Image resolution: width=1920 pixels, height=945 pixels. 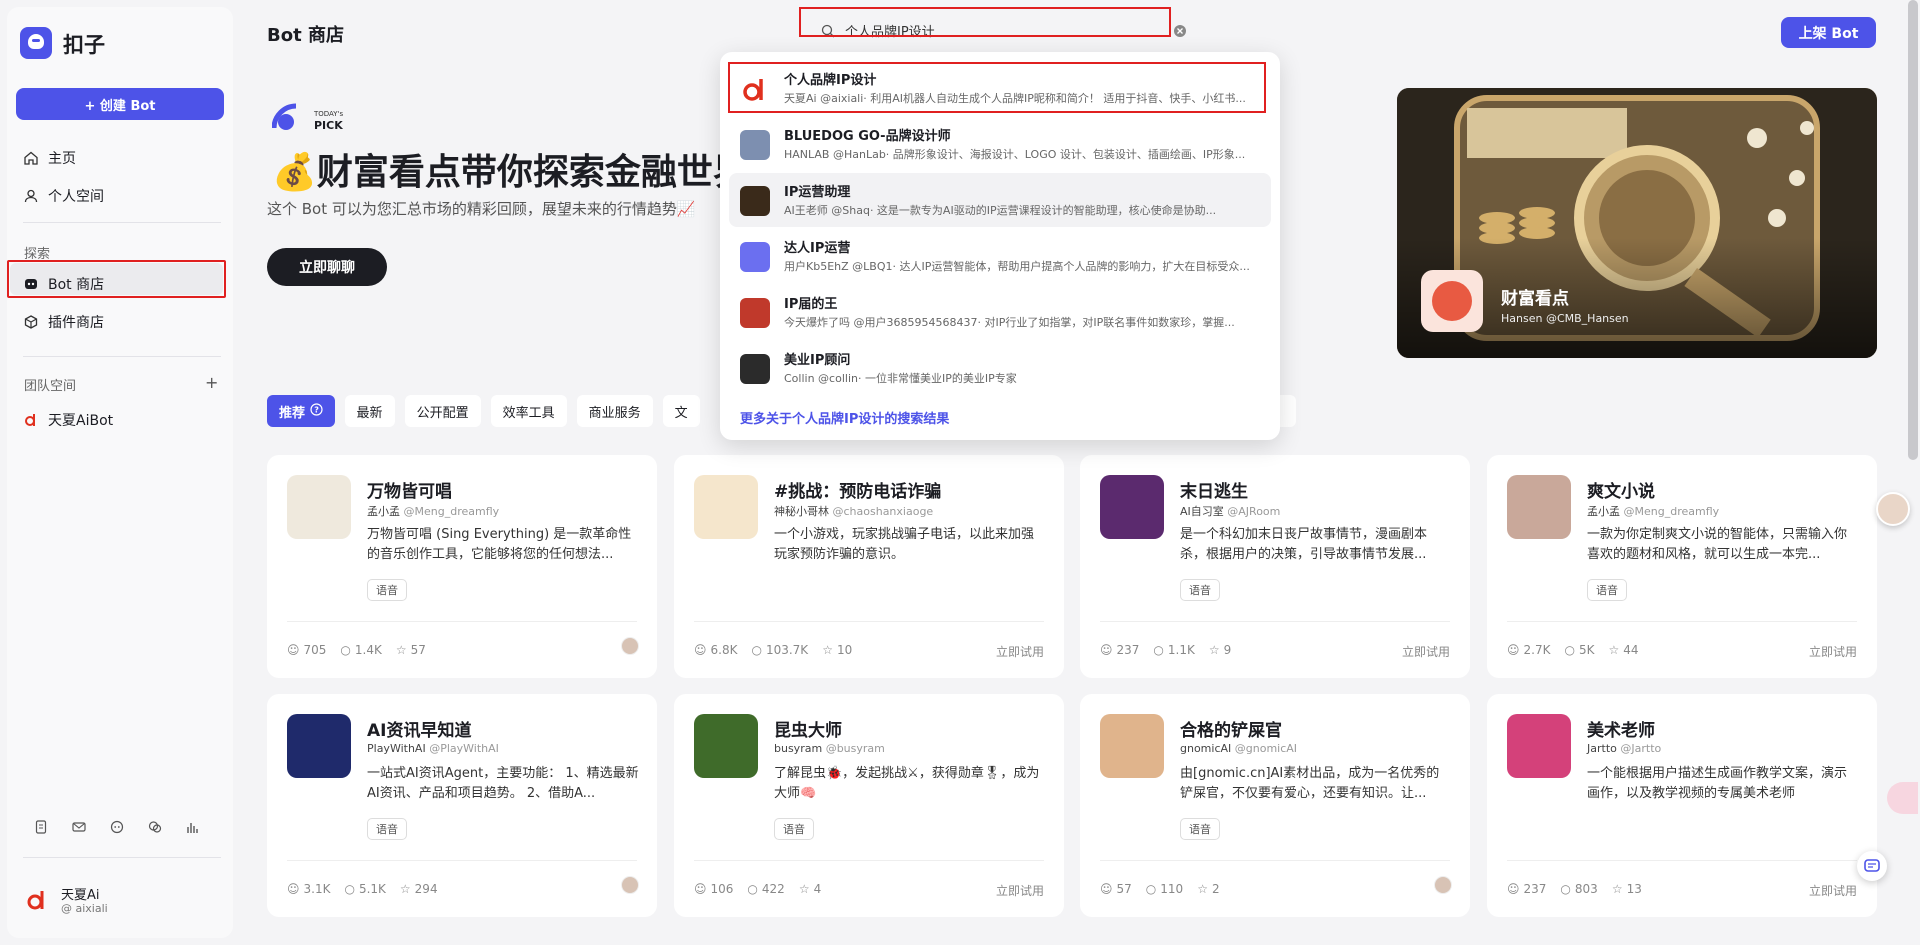 What do you see at coordinates (853, 511) in the screenshot?
I see `bot-author: 神秘小哥林 @chaoshanxiaoge` at bounding box center [853, 511].